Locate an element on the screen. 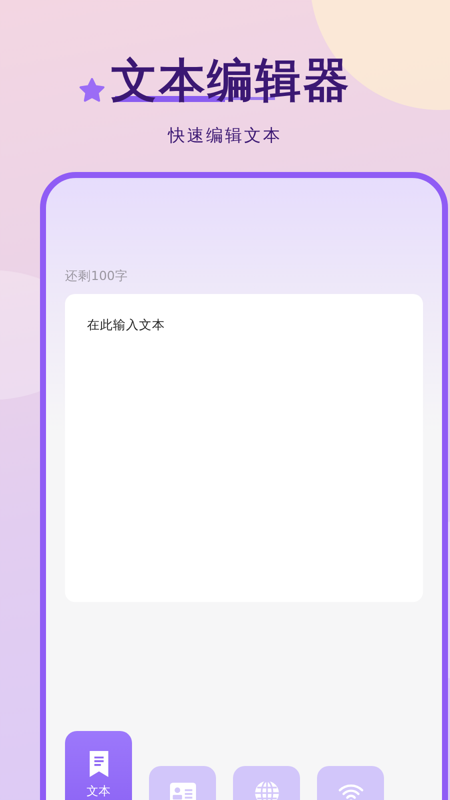 Image resolution: width=450 pixels, height=800 pixels. globe-icon is located at coordinates (267, 790).